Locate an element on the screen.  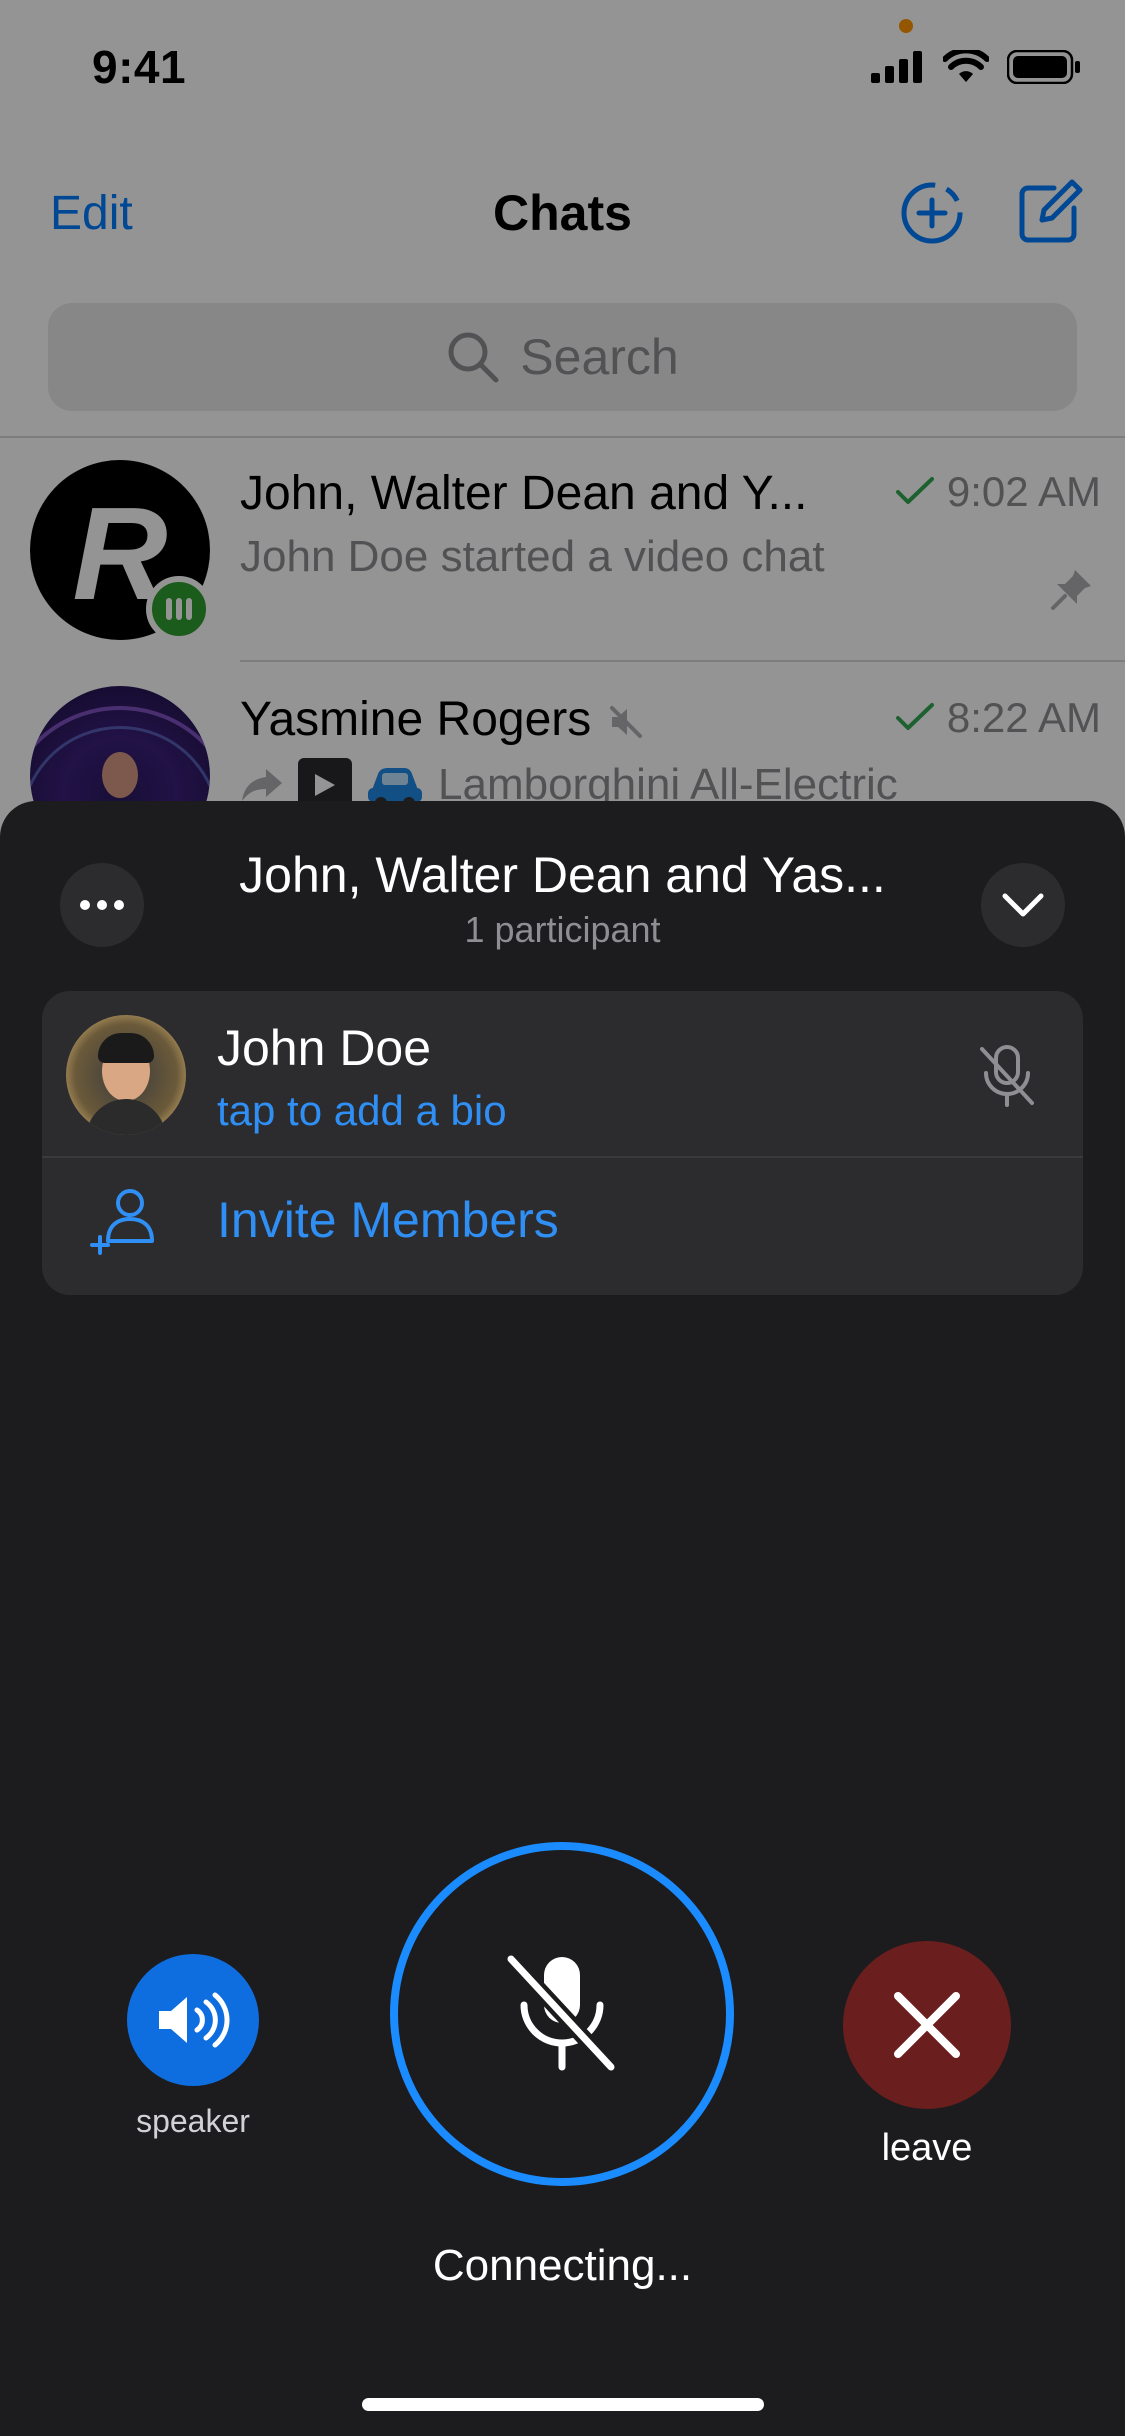
mic-off-icon is located at coordinates (561, 2013).